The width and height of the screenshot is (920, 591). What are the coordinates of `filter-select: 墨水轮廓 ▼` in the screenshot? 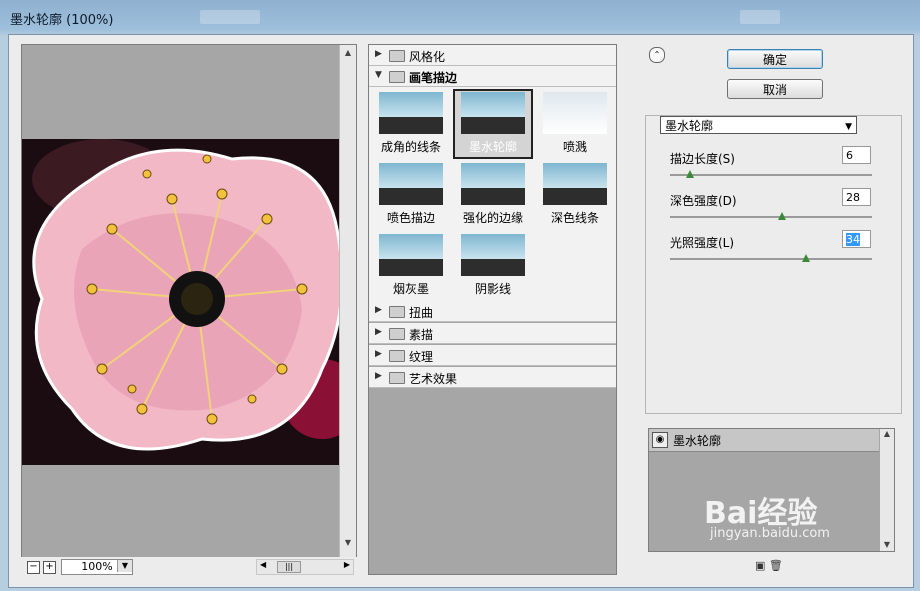 It's located at (758, 125).